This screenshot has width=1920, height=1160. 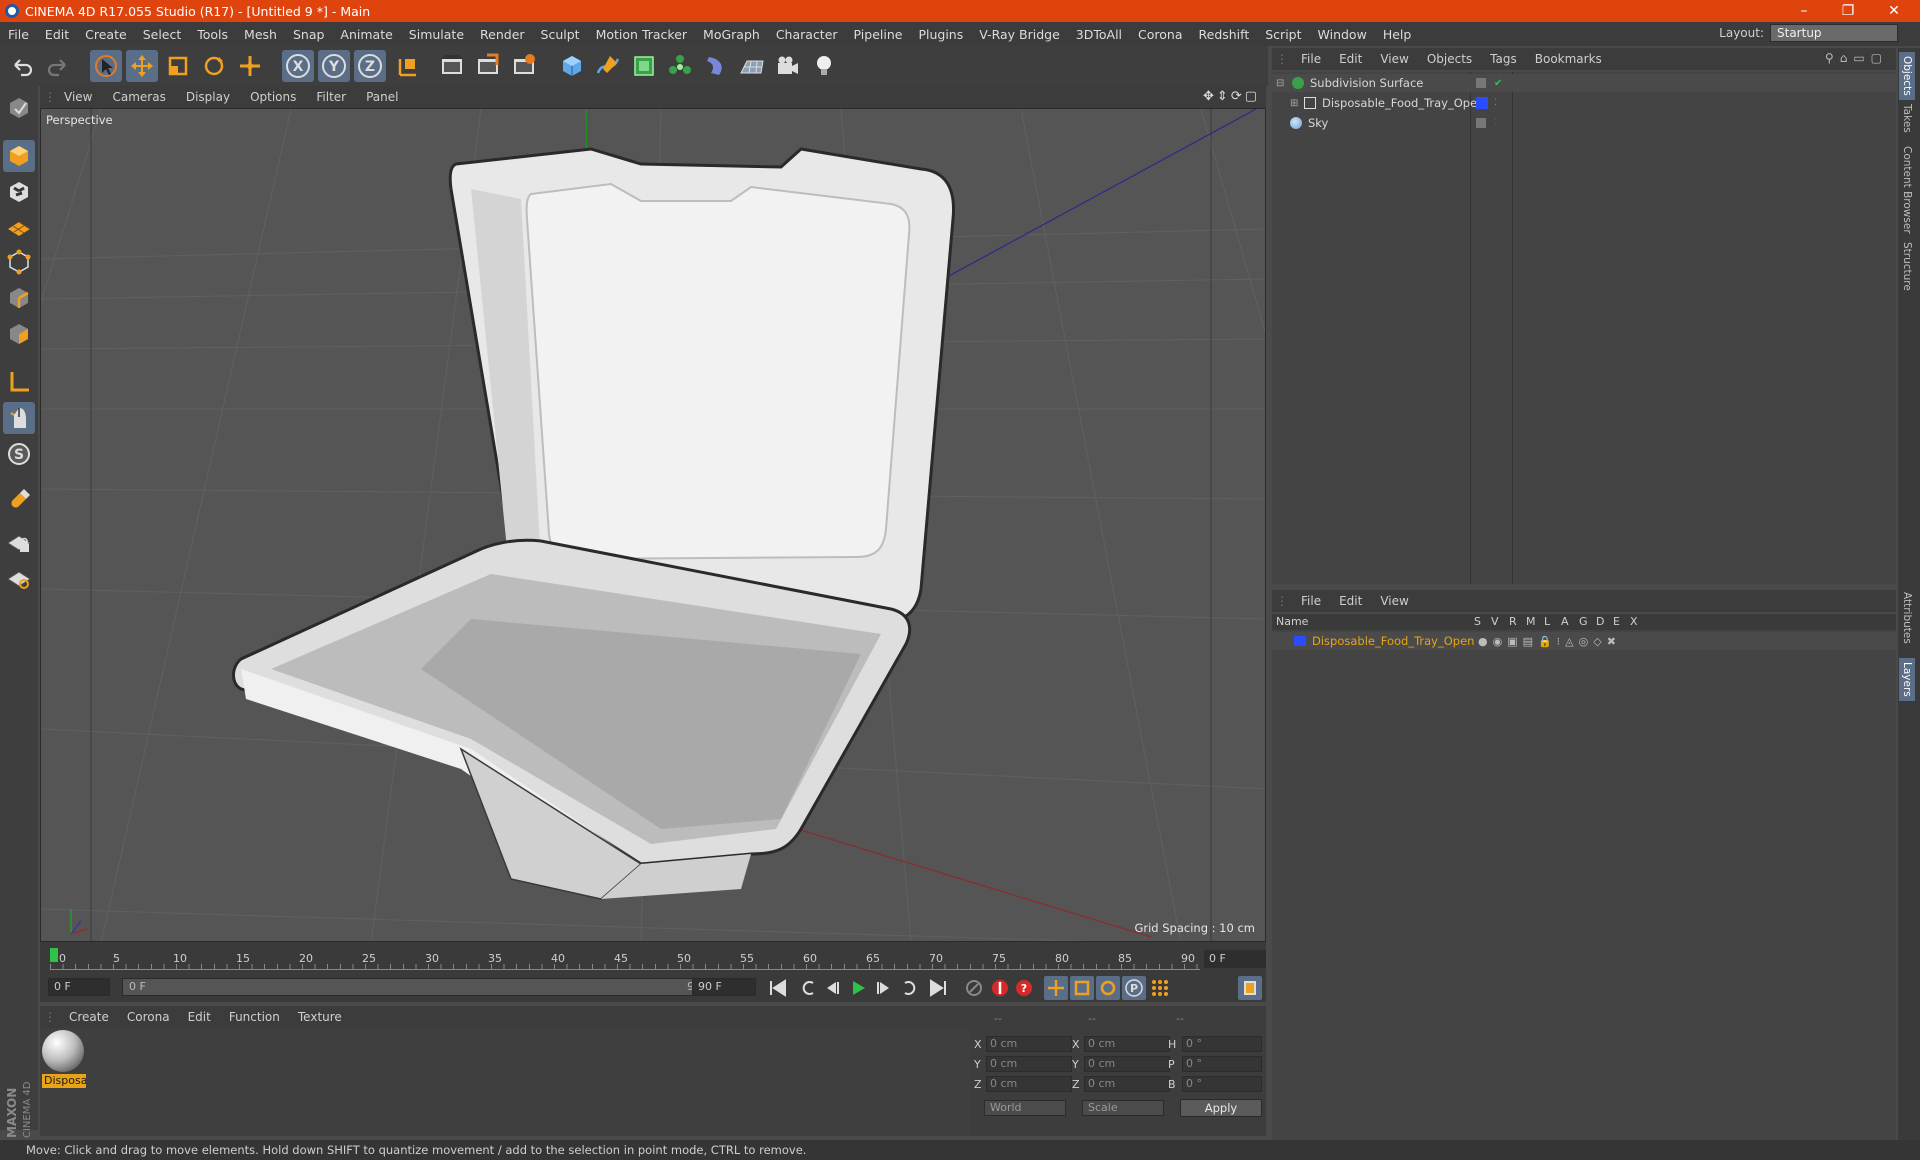 I want to click on menu-pipeline: Pipeline, so click(x=878, y=34).